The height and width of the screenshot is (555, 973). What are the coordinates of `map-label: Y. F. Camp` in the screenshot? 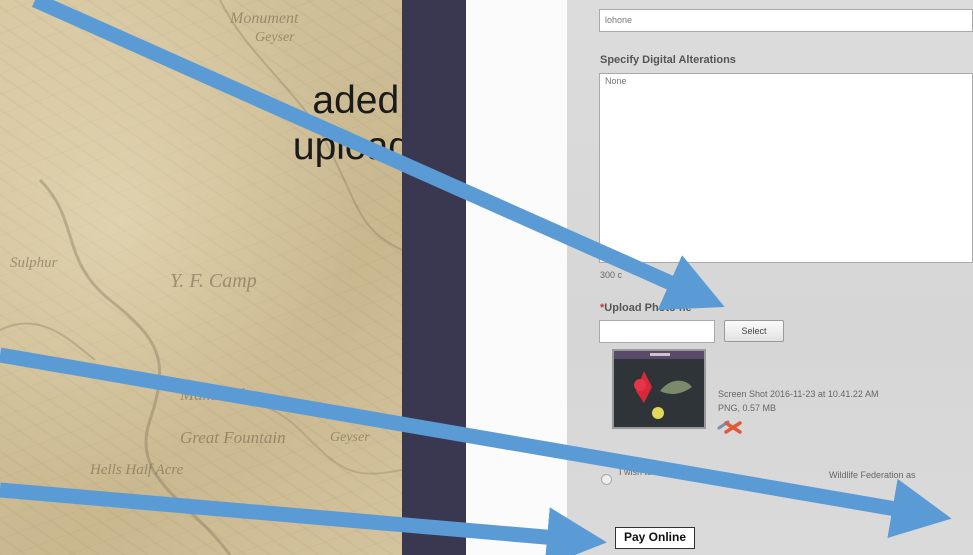 It's located at (213, 281).